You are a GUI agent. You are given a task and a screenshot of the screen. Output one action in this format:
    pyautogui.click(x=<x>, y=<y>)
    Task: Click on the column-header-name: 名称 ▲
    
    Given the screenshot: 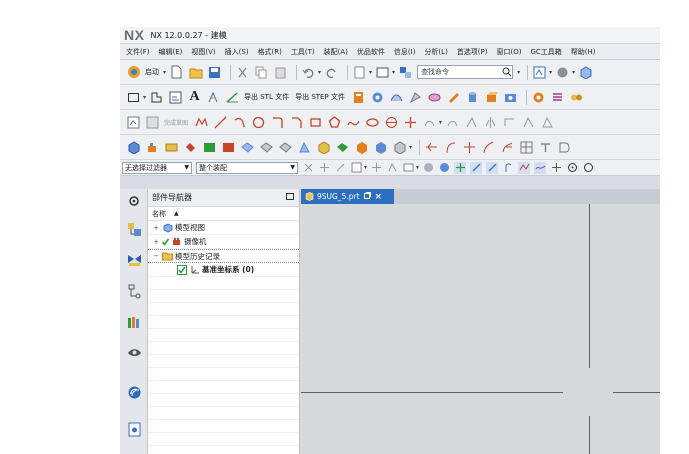 What is the action you would take?
    pyautogui.click(x=223, y=214)
    